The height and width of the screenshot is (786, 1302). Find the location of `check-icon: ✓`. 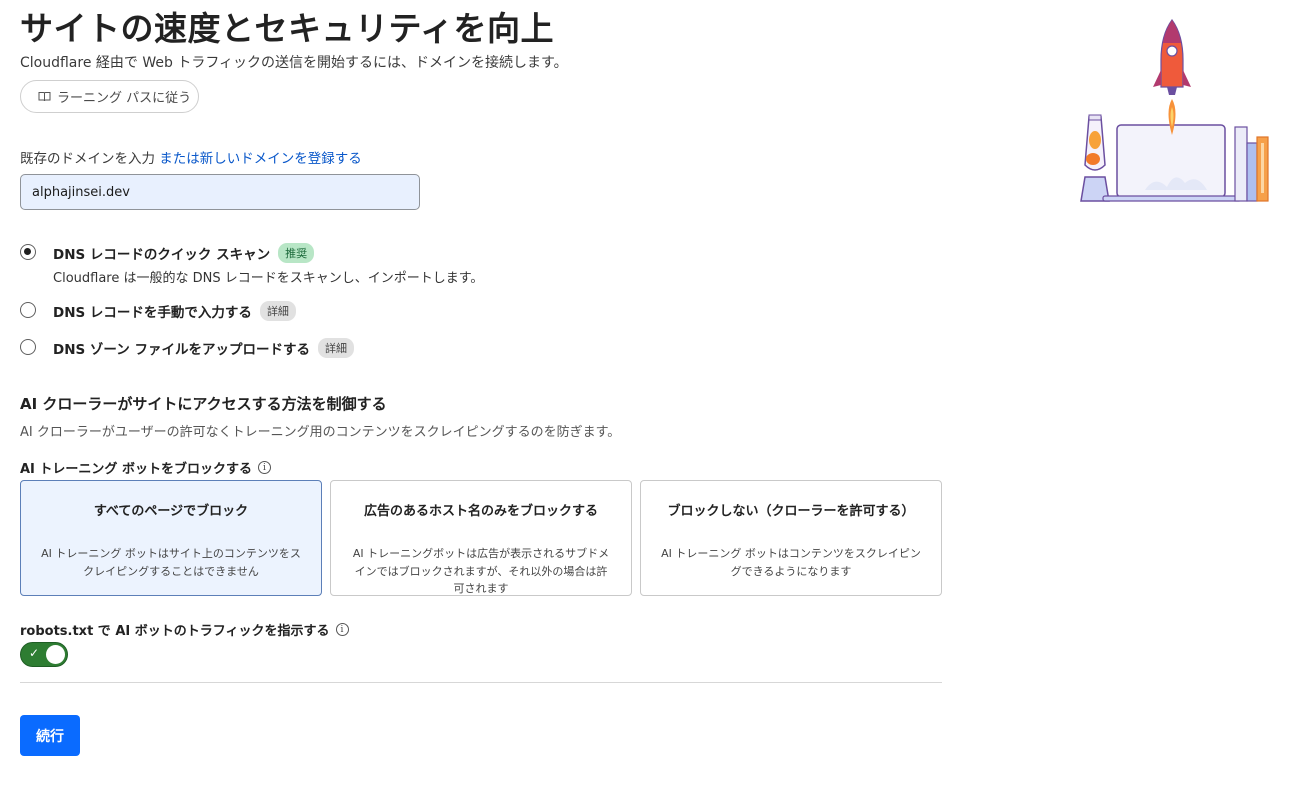

check-icon: ✓ is located at coordinates (34, 653).